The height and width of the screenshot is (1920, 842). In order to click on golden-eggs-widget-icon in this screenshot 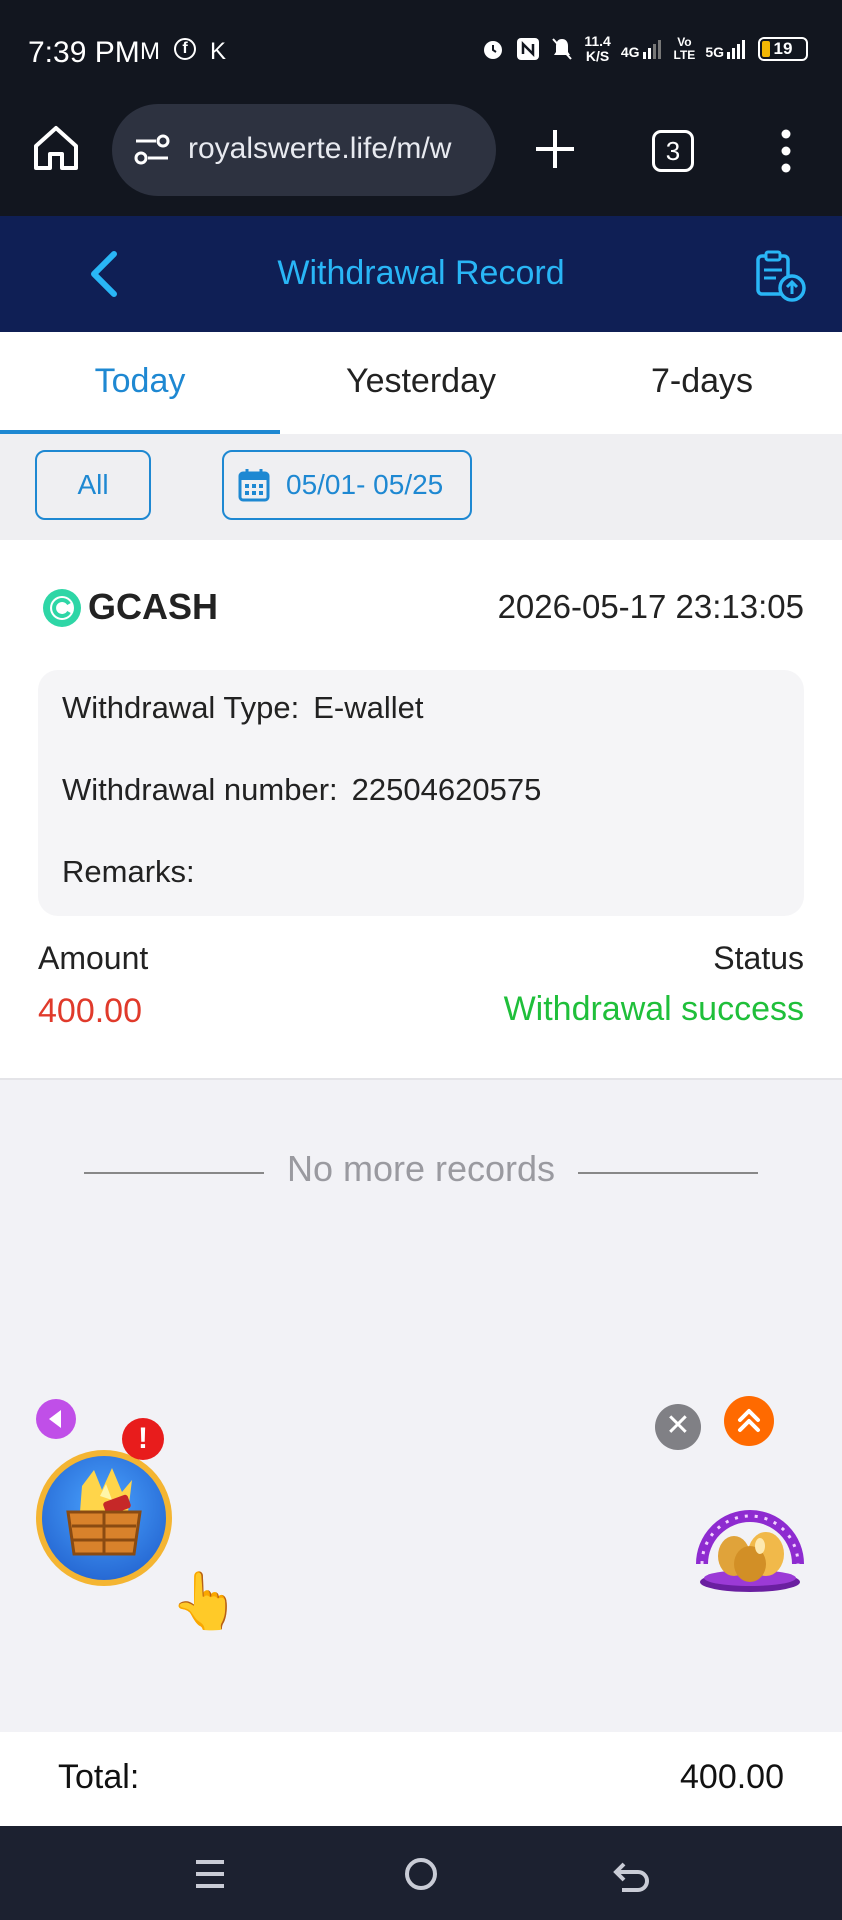, I will do `click(750, 1544)`.